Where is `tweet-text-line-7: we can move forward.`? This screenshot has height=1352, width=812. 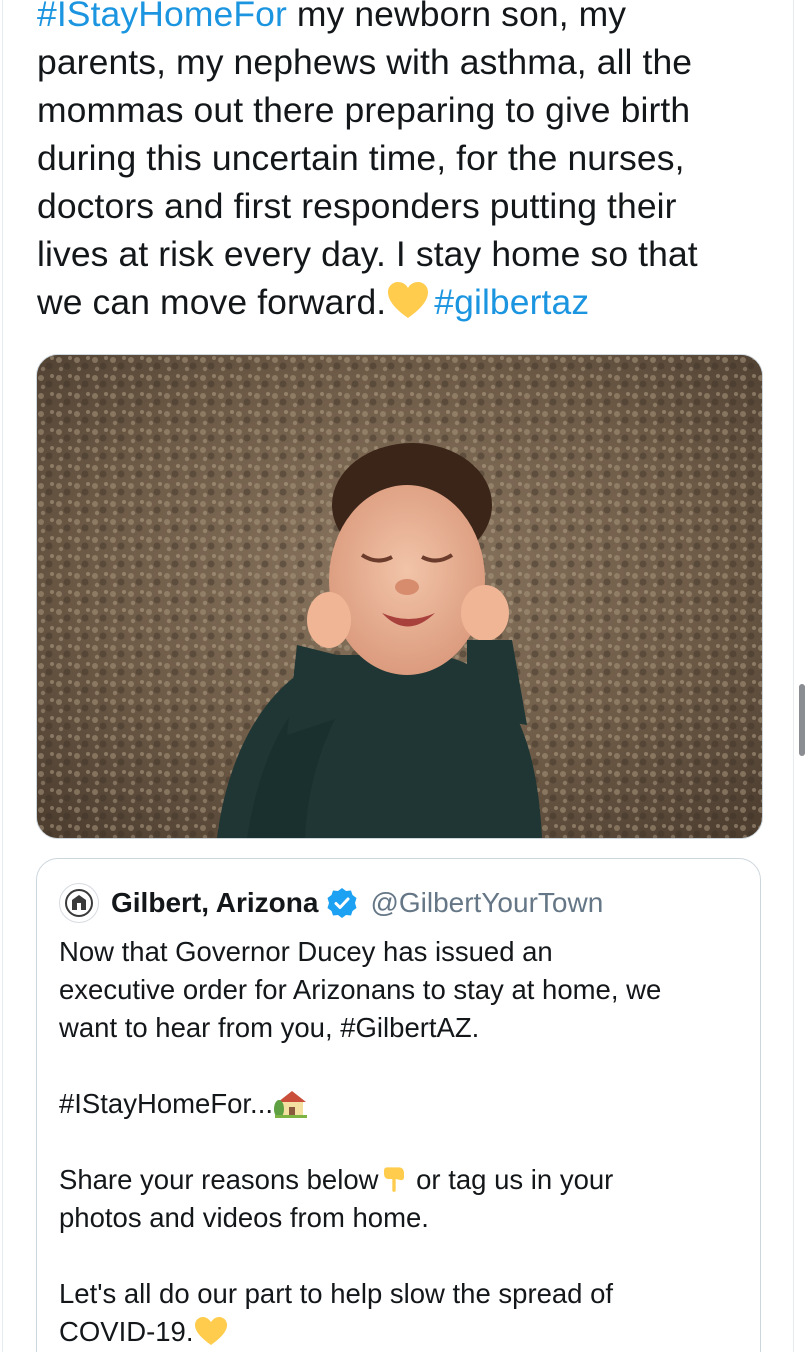
tweet-text-line-7: we can move forward. is located at coordinates (212, 302).